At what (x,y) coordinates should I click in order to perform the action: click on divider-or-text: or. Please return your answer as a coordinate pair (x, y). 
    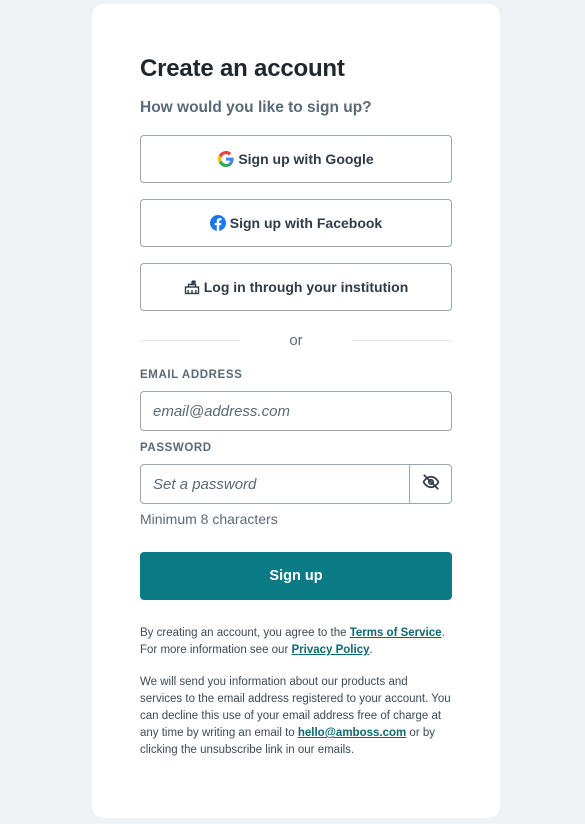
    Looking at the image, I should click on (296, 340).